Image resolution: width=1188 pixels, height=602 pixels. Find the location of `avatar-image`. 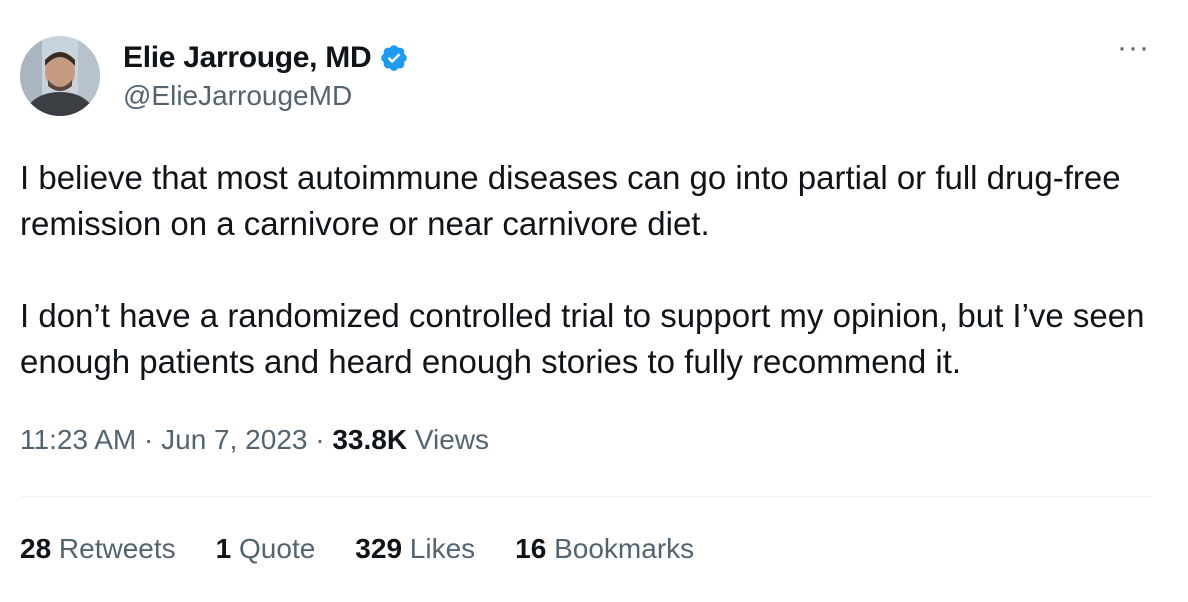

avatar-image is located at coordinates (60, 76).